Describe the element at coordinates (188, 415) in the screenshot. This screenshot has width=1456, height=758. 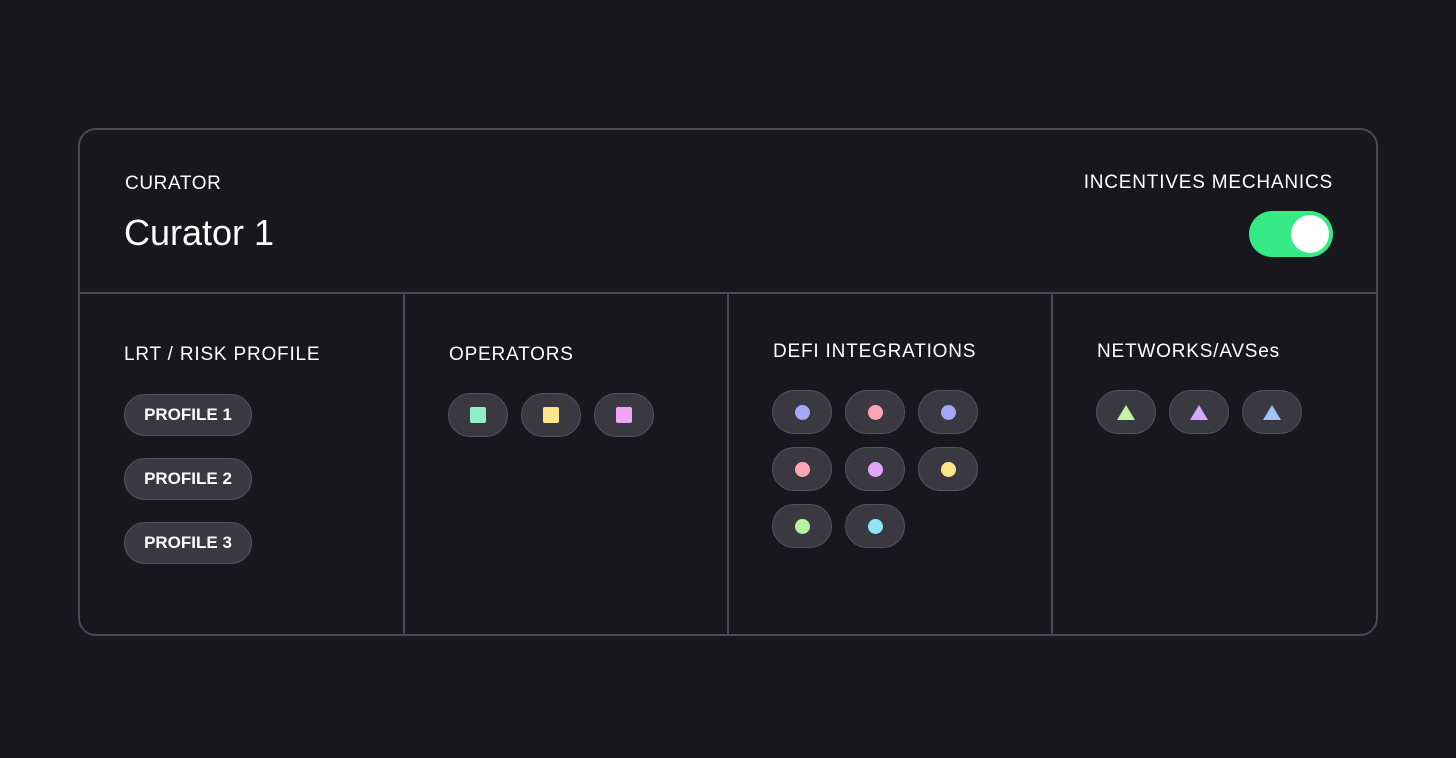
I see `profile-1-button: PROFILE 1` at that location.